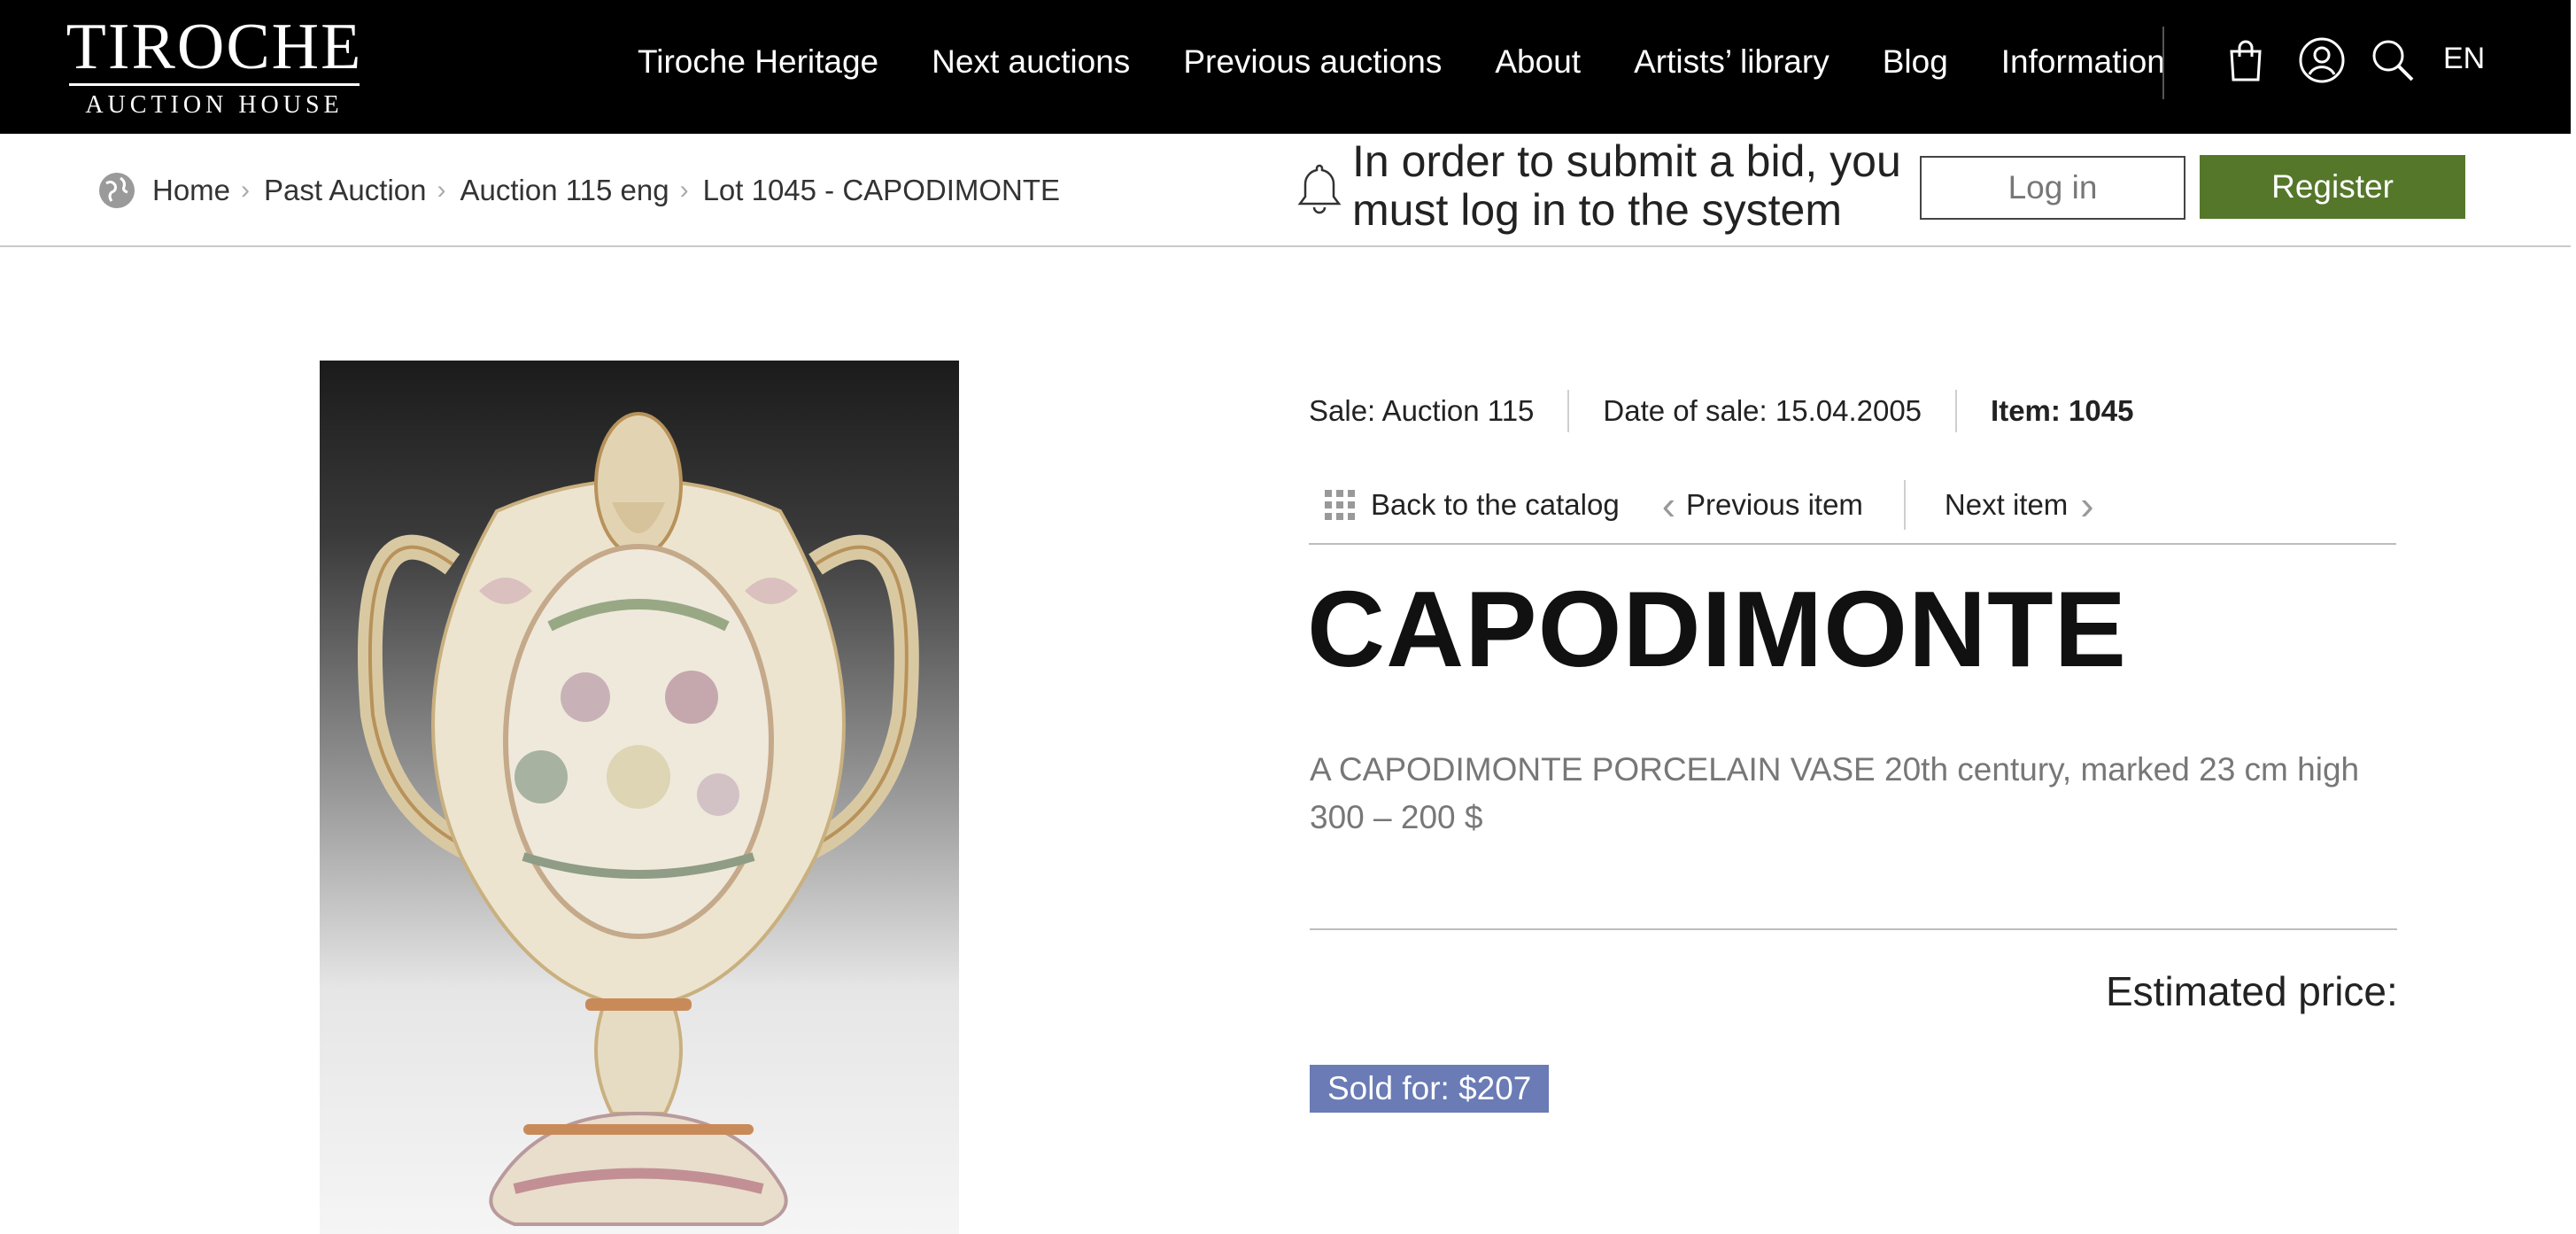  I want to click on login-button: Log in, so click(2052, 188).